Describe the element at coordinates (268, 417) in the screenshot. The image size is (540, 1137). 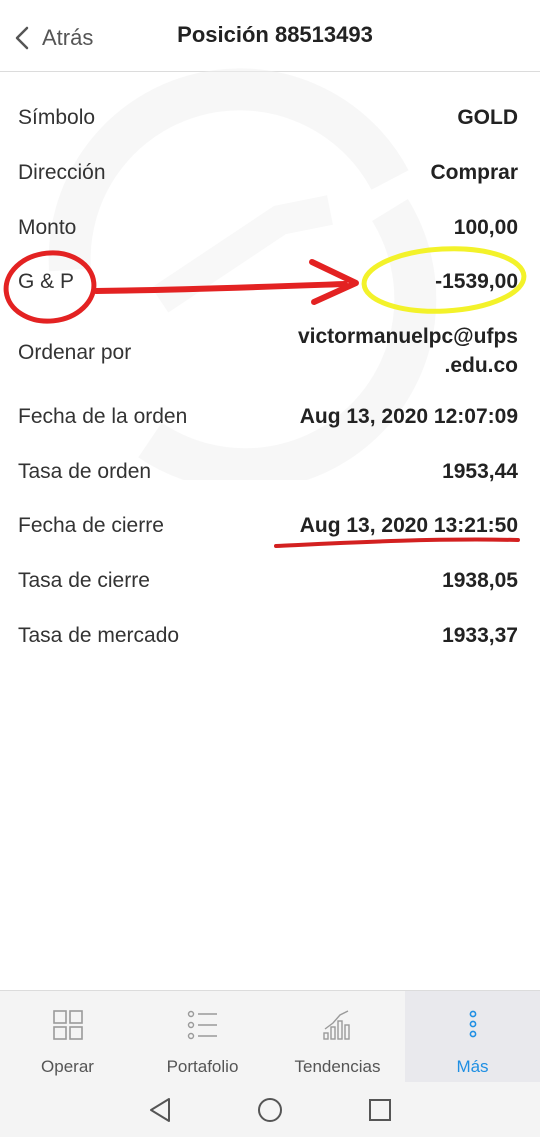
I see `detail-row-order-date: Fecha de la orden Aug 13, 2020 12:07:09` at that location.